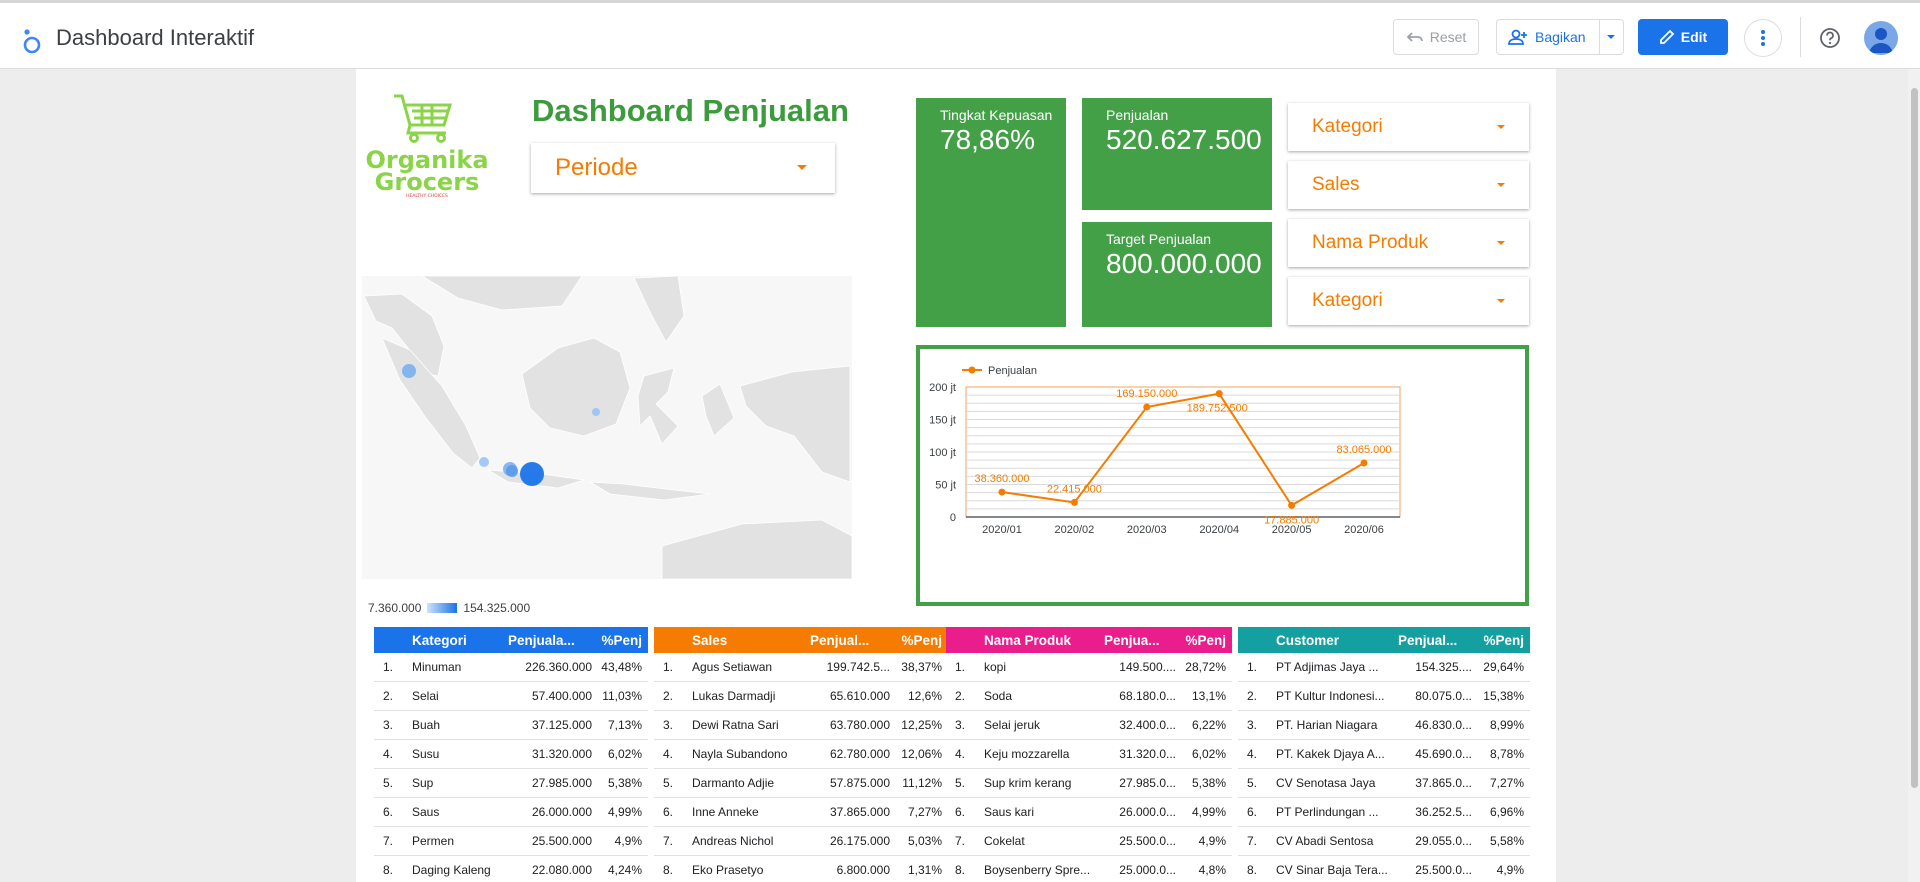 This screenshot has width=1920, height=882. Describe the element at coordinates (1089, 725) in the screenshot. I see `table-row: 3. Selai jeruk 32.400.0... 6,22%` at that location.